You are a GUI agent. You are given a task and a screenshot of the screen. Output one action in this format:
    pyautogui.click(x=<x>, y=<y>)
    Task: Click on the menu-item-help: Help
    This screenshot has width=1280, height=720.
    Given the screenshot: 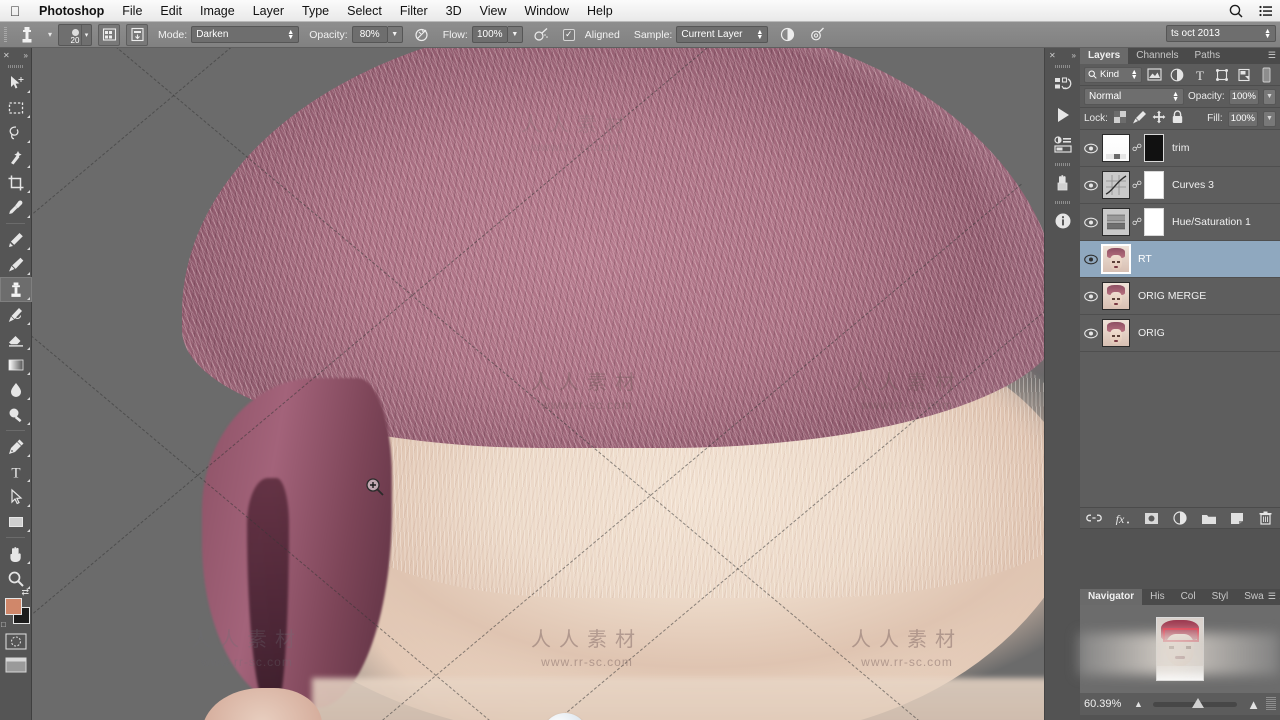 What is the action you would take?
    pyautogui.click(x=600, y=11)
    